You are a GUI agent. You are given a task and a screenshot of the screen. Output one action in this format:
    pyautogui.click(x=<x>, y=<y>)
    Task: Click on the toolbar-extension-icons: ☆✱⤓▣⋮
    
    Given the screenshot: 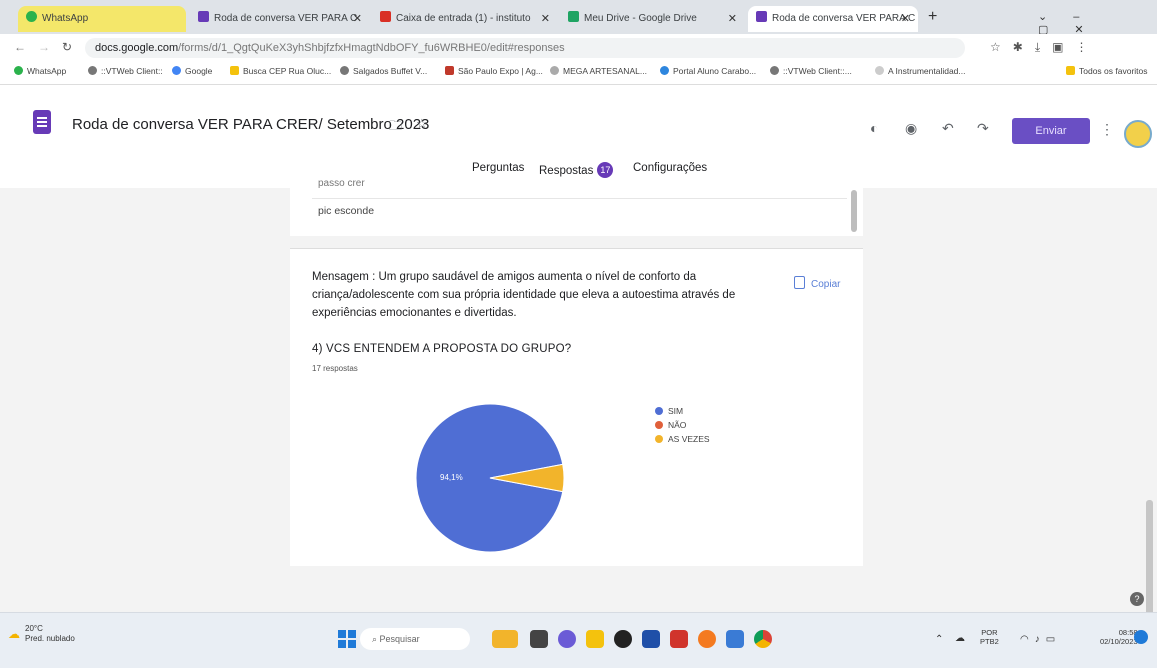 What is the action you would take?
    pyautogui.click(x=1044, y=47)
    